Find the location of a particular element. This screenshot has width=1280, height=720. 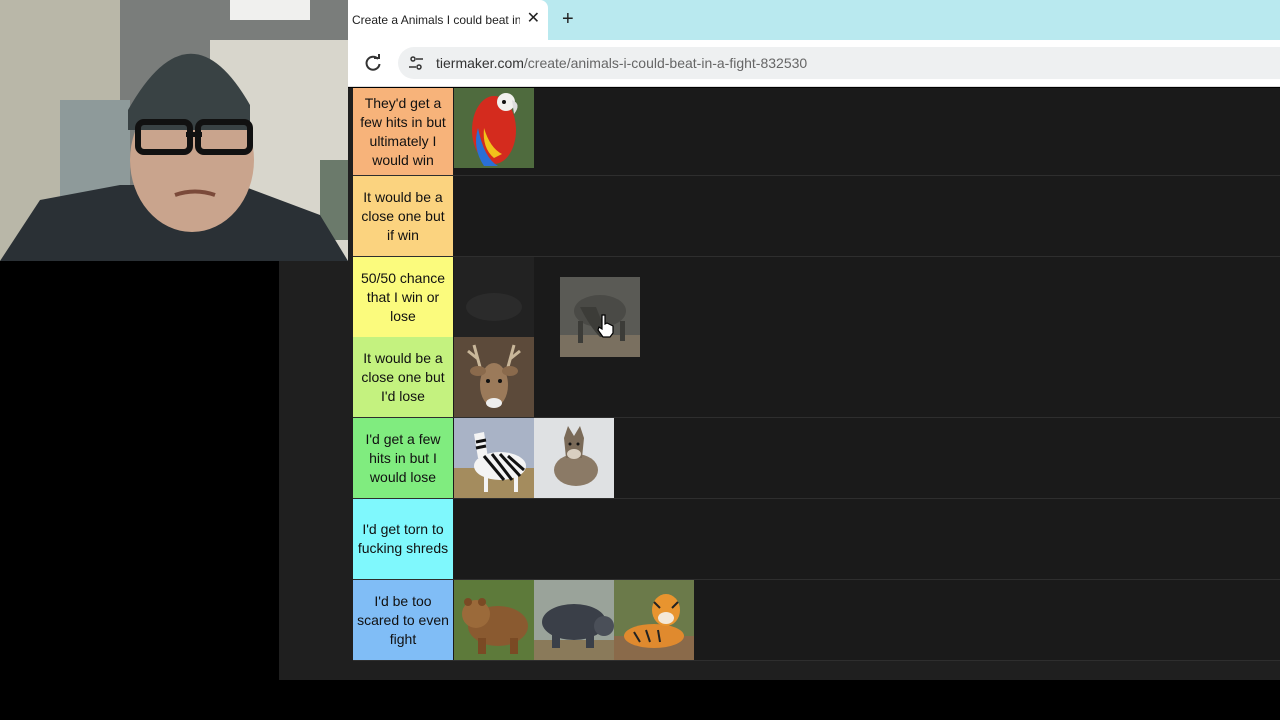

tier-label: 50/50 chance that I win or lose is located at coordinates (403, 297).